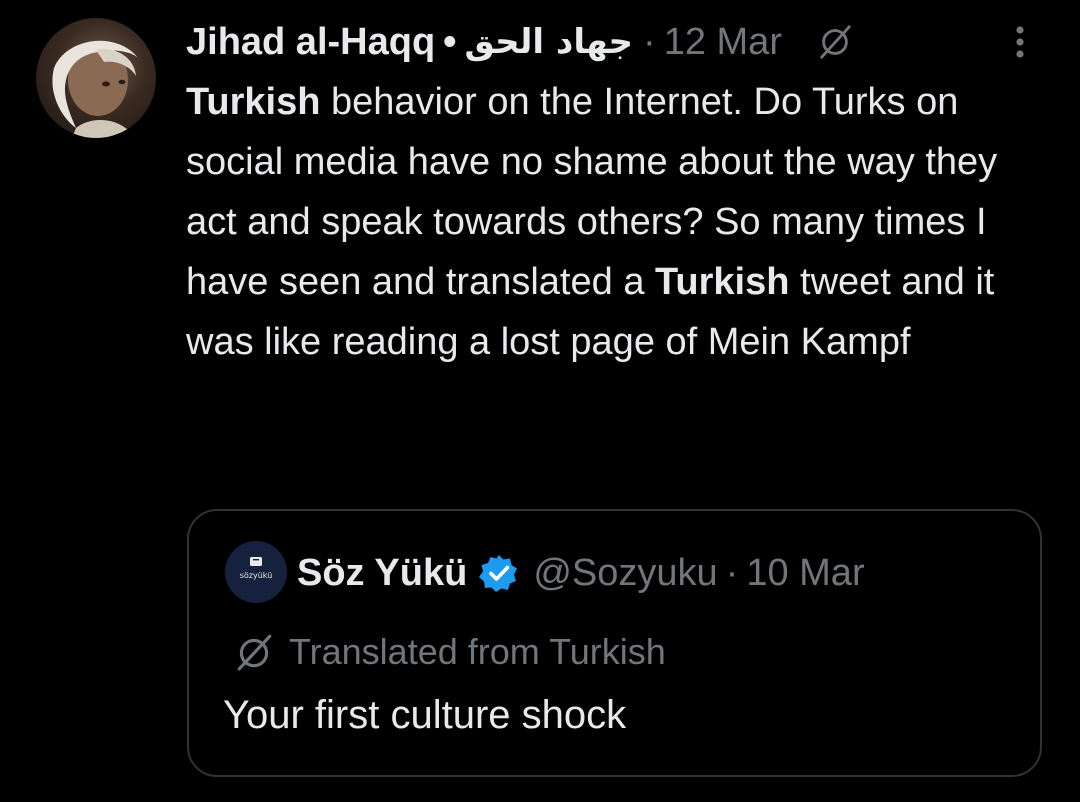 This screenshot has height=802, width=1080. What do you see at coordinates (548, 42) in the screenshot?
I see `author-arabic-name: جهاد الحق` at bounding box center [548, 42].